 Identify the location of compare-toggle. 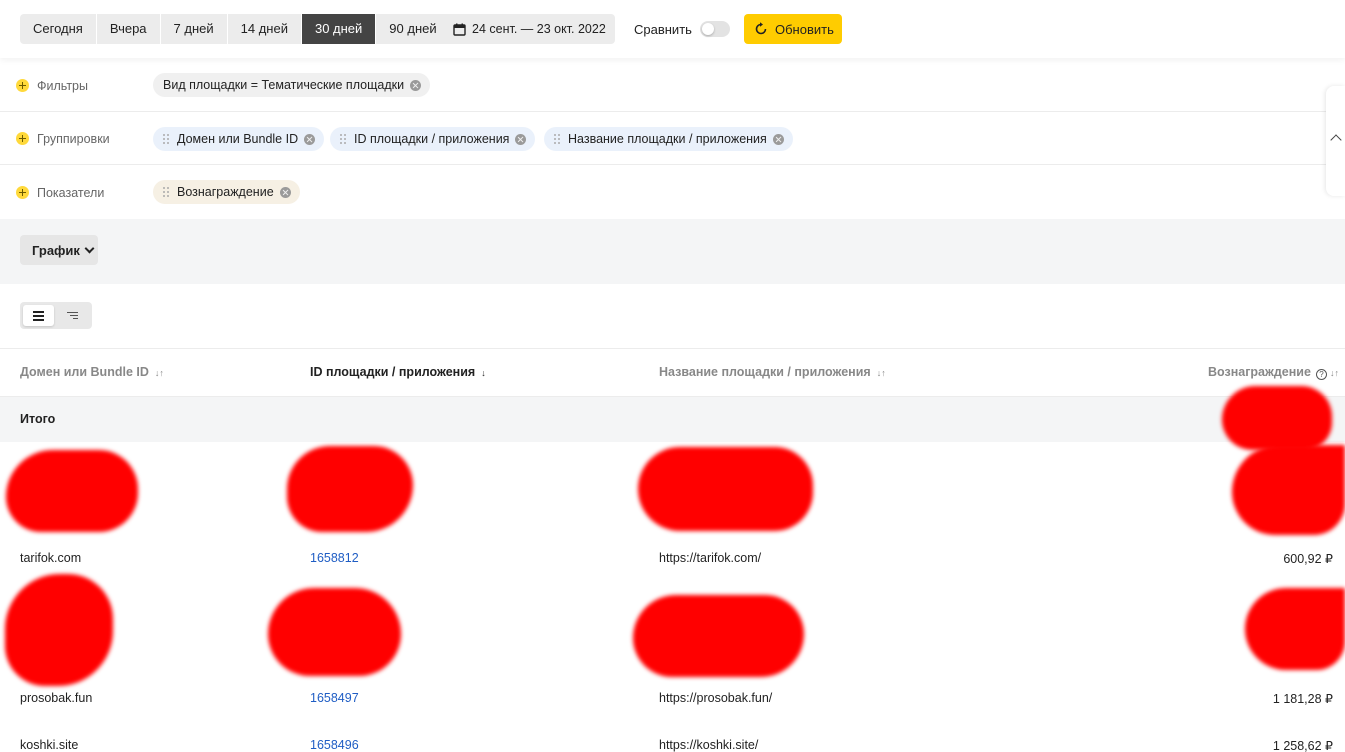
(714, 29).